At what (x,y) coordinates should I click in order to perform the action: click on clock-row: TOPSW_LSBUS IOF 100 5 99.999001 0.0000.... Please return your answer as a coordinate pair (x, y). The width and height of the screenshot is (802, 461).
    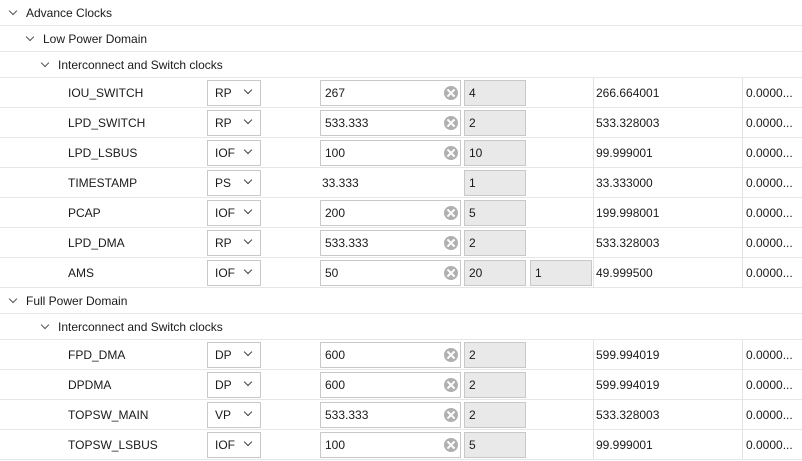
    Looking at the image, I should click on (401, 445).